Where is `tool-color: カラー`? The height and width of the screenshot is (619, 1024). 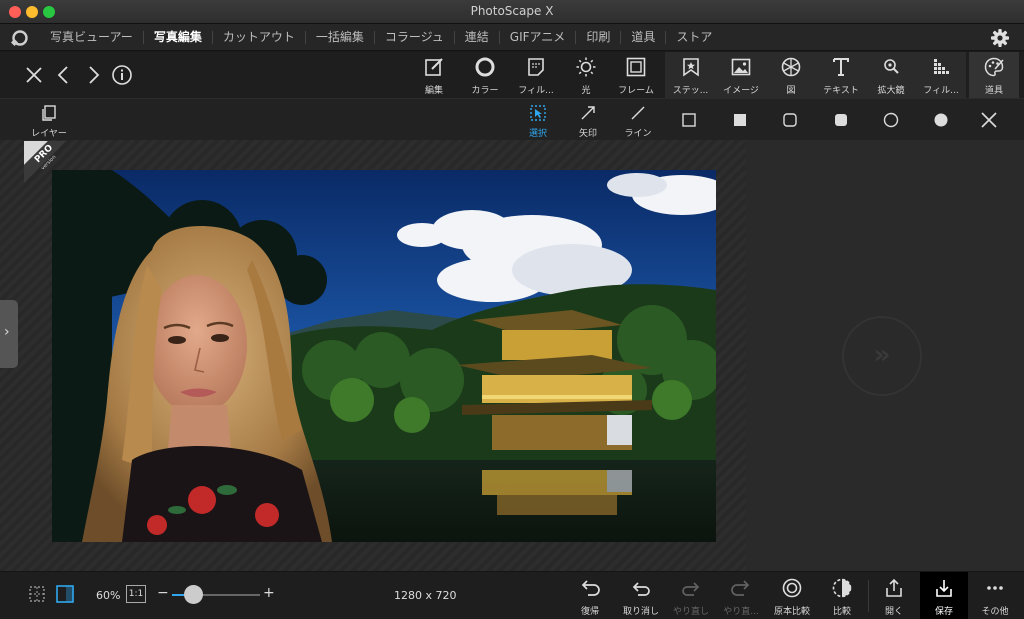 tool-color: カラー is located at coordinates (485, 75).